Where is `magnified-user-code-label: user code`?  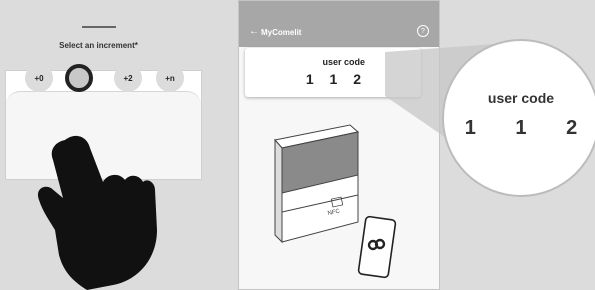
magnified-user-code-label: user code is located at coordinates (521, 98).